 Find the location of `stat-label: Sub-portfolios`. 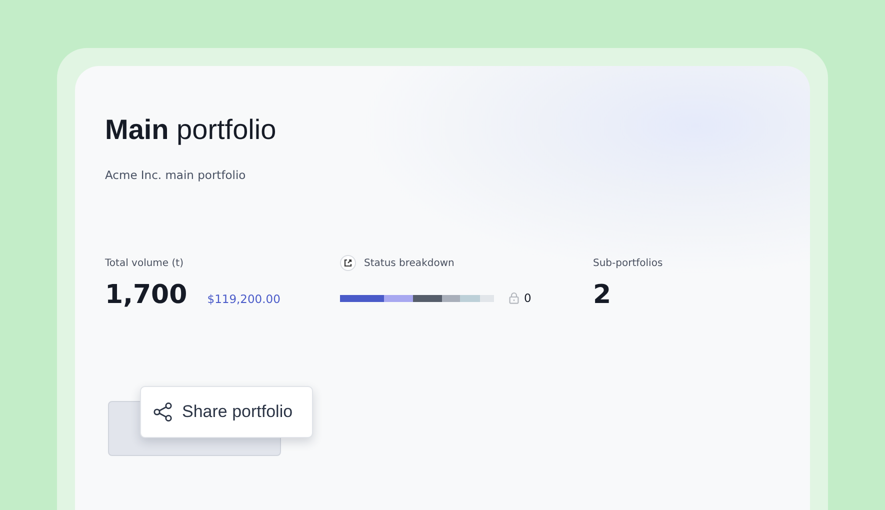

stat-label: Sub-portfolios is located at coordinates (628, 263).